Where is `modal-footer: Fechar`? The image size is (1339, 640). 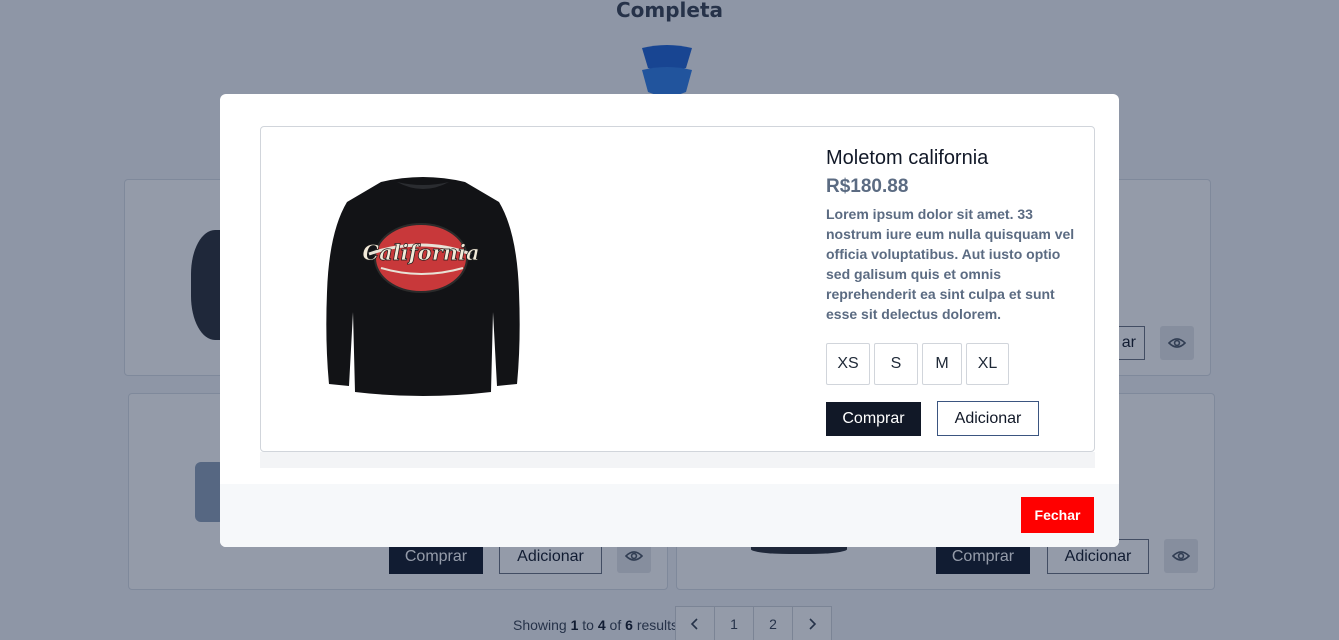
modal-footer: Fechar is located at coordinates (669, 515).